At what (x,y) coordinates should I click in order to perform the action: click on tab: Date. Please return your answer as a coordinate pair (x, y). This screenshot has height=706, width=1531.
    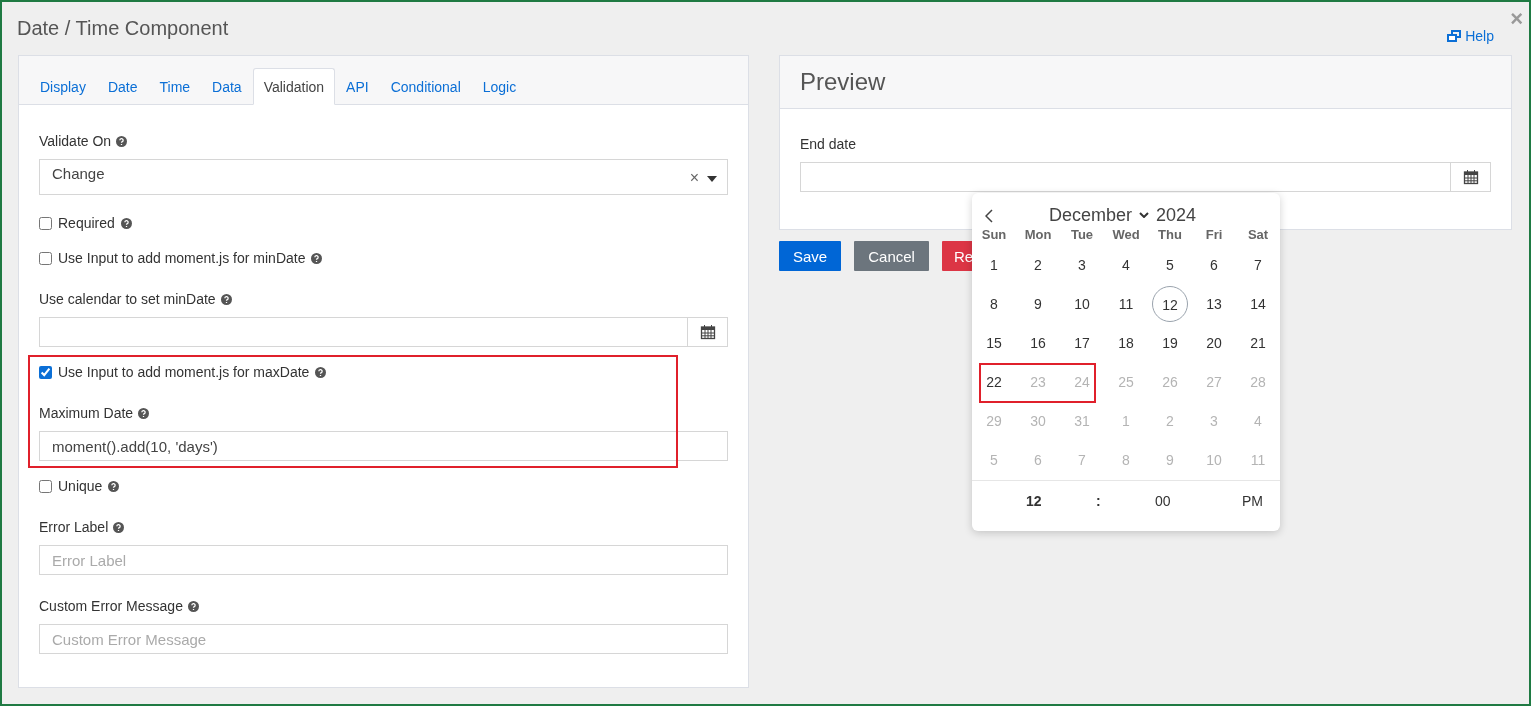
    Looking at the image, I should click on (122, 86).